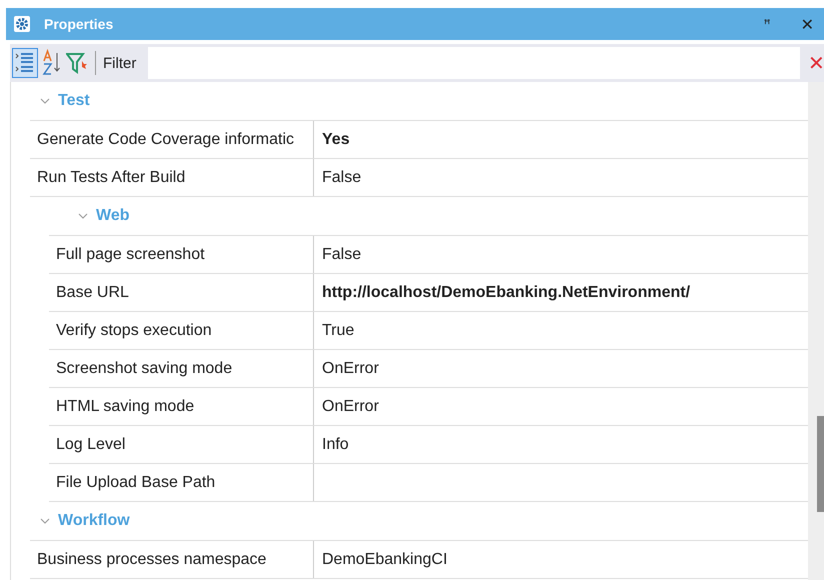 This screenshot has height=580, width=824. I want to click on property-value: DemoEbankingCI, so click(561, 559).